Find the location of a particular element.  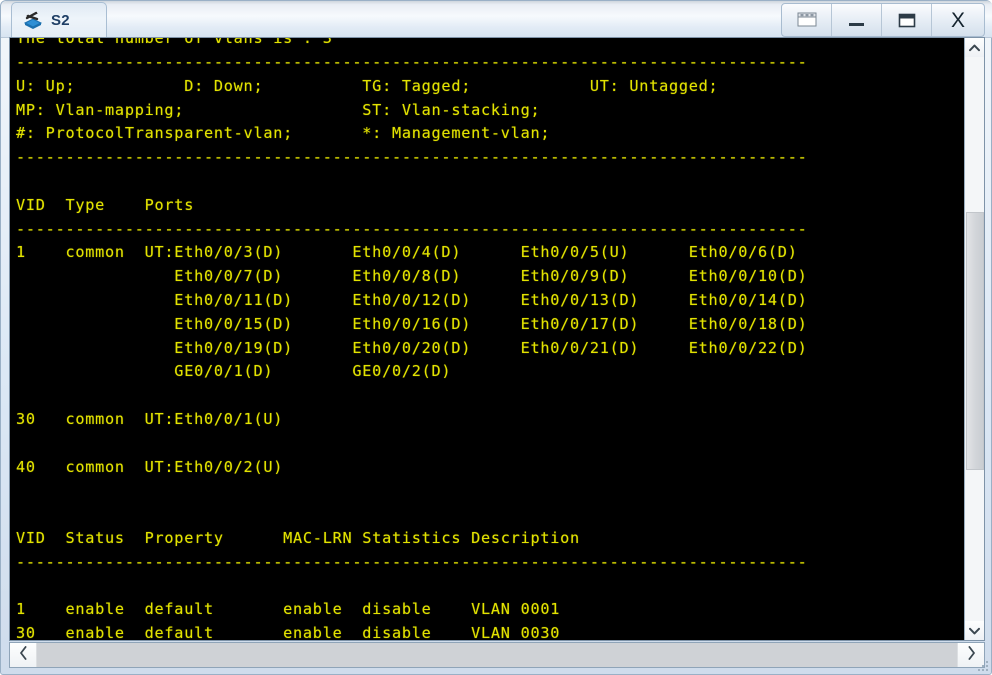

chevron-down-icon is located at coordinates (974, 631).